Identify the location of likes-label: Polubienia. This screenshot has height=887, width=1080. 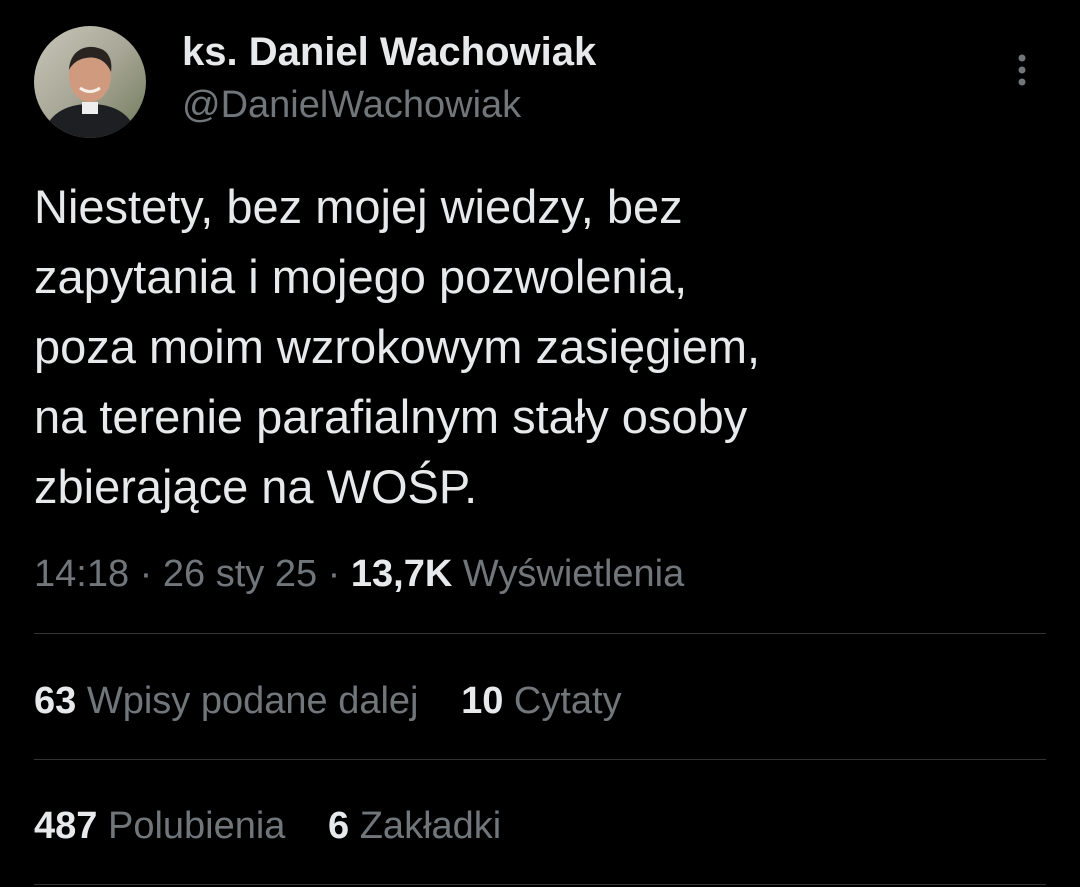
(196, 826).